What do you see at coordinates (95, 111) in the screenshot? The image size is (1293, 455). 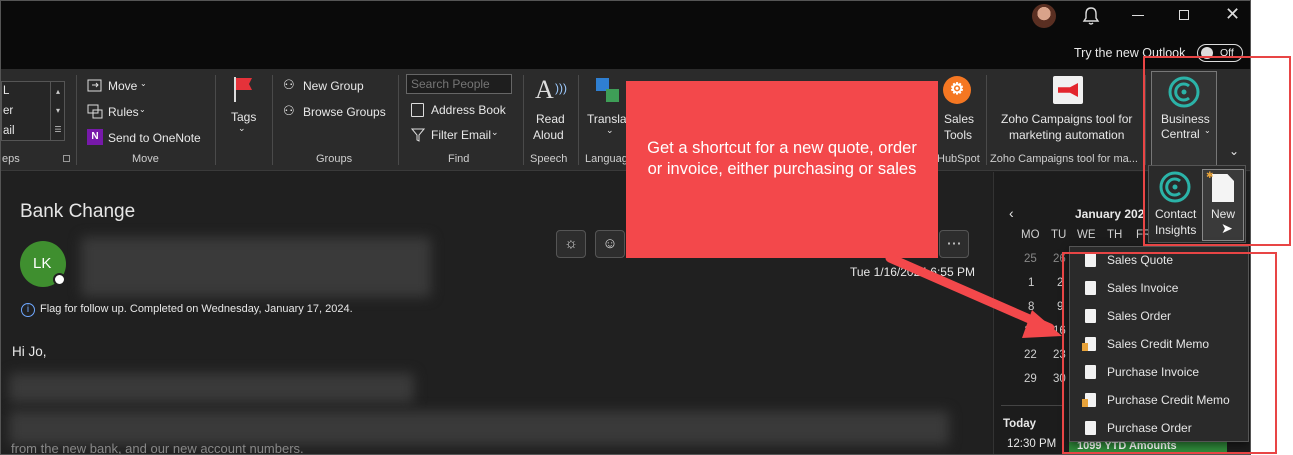 I see `rules-icon` at bounding box center [95, 111].